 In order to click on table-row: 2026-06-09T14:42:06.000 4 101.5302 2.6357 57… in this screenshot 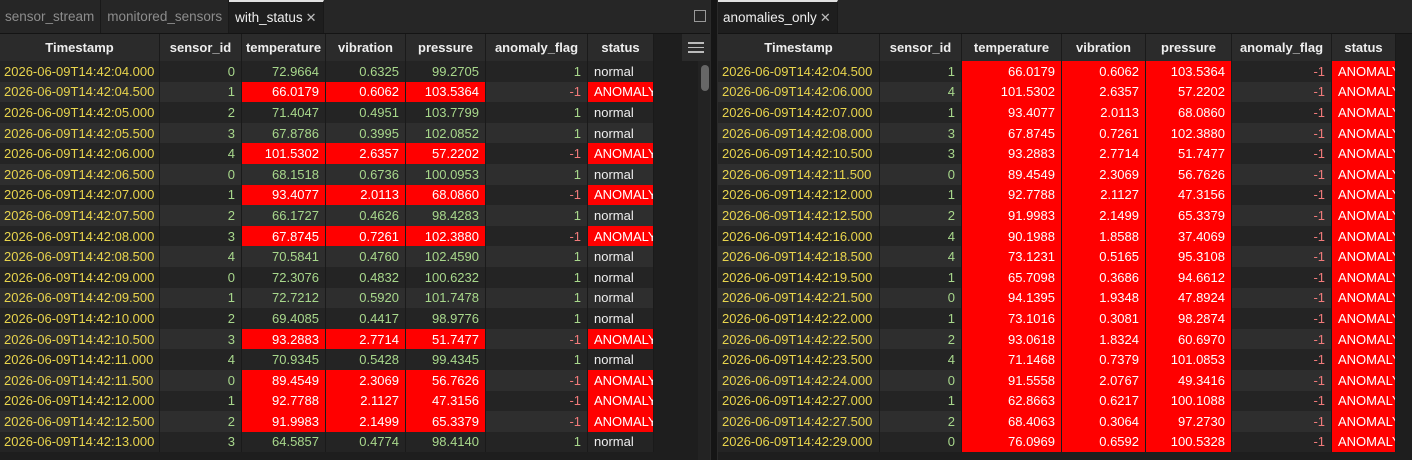, I will do `click(327, 153)`.